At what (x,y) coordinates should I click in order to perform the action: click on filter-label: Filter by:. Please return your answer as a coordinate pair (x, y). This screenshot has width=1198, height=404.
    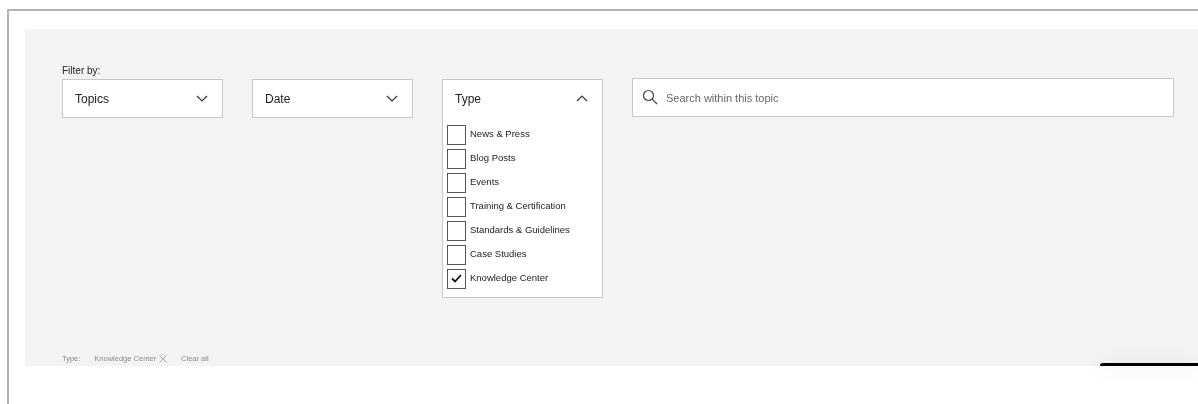
    Looking at the image, I should click on (82, 71).